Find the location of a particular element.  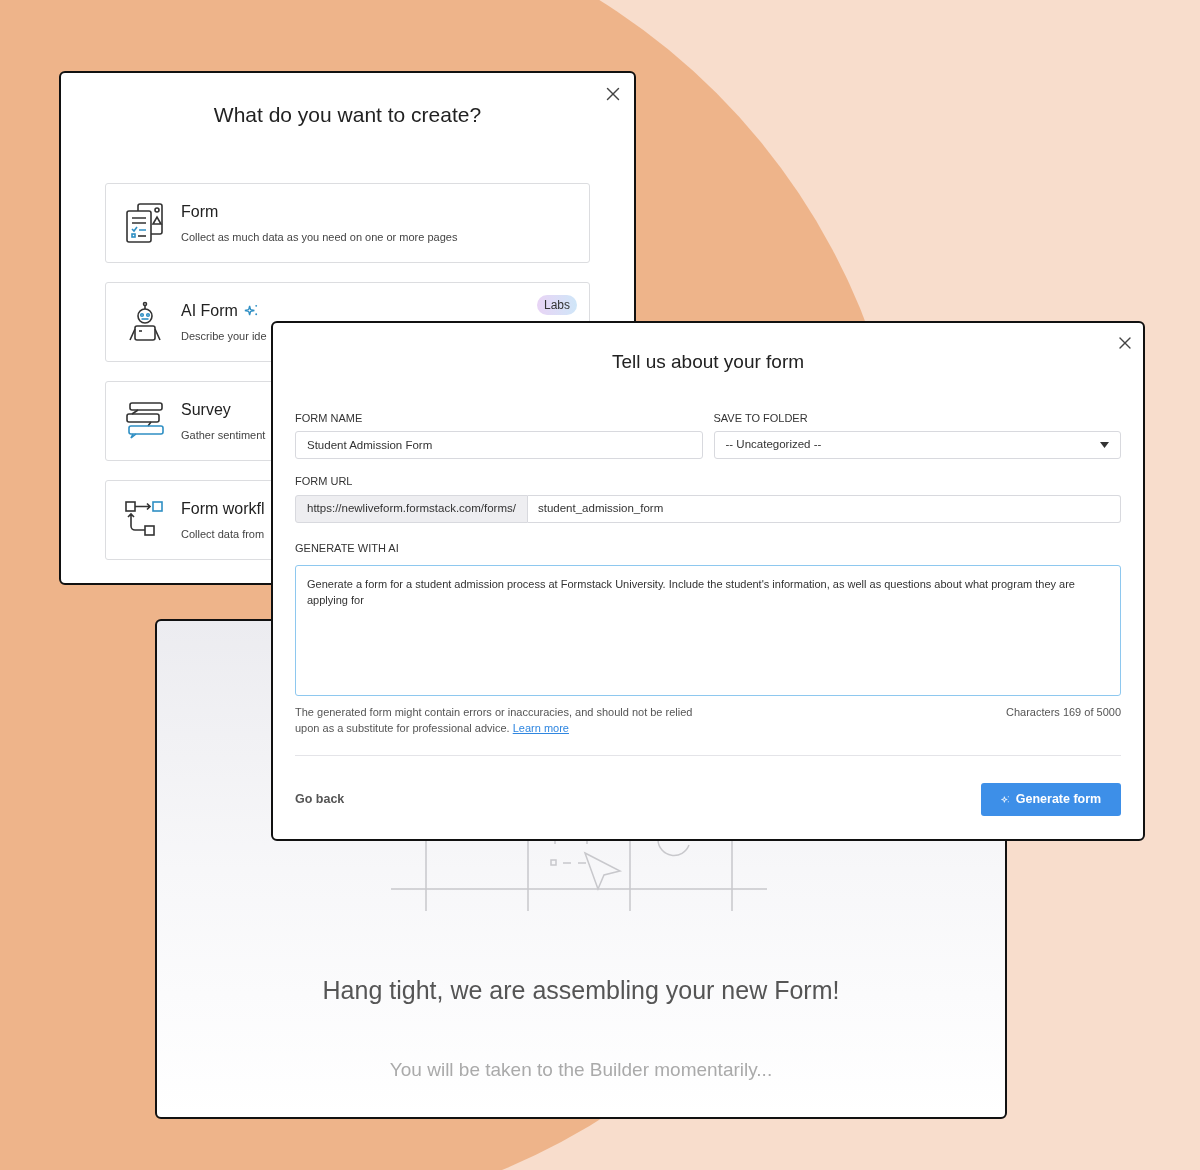

option-title: Form is located at coordinates (200, 211).